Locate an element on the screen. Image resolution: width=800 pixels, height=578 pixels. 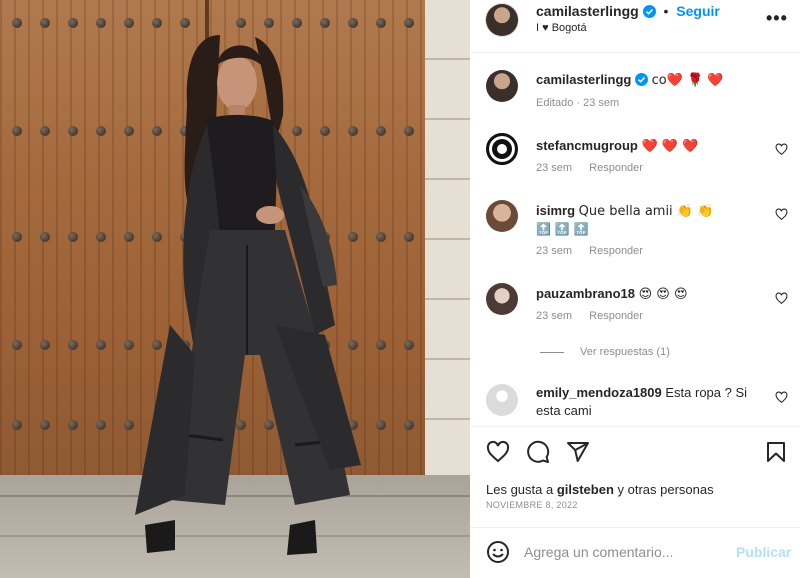
actions-divider is located at coordinates (635, 426).